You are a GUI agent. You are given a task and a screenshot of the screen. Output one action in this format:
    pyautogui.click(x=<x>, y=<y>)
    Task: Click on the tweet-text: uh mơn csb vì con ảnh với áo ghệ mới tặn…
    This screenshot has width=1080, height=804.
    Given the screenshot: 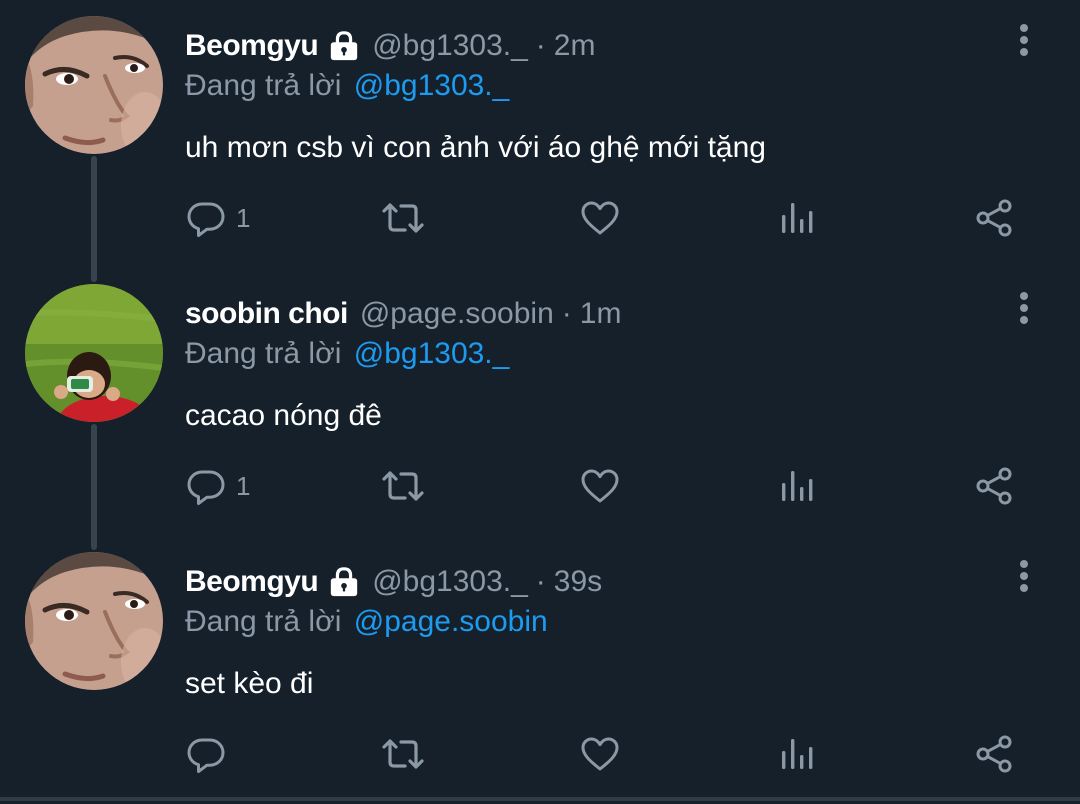 What is the action you would take?
    pyautogui.click(x=475, y=147)
    